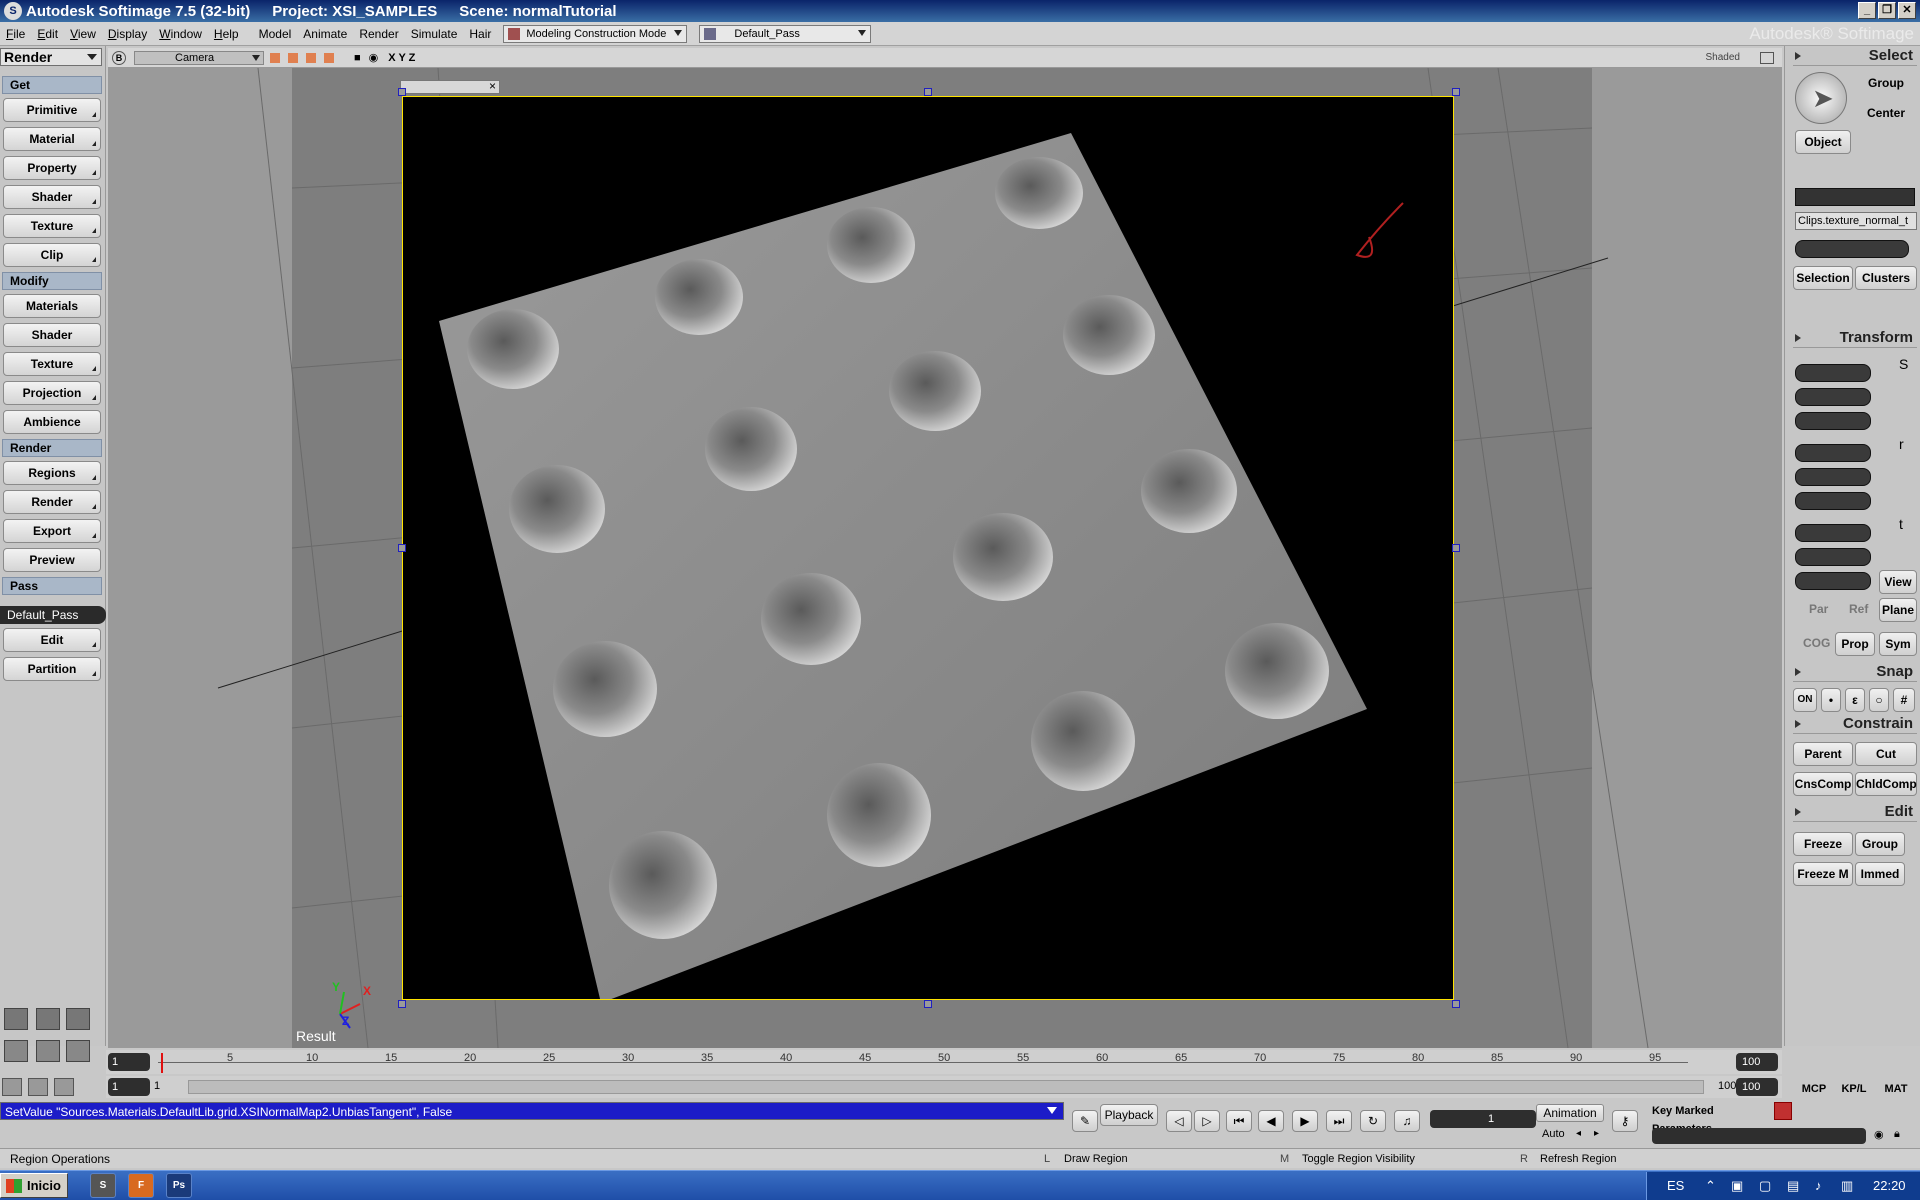 This screenshot has height=1200, width=1920. Describe the element at coordinates (1907, 10) in the screenshot. I see `close-icon: ✕` at that location.